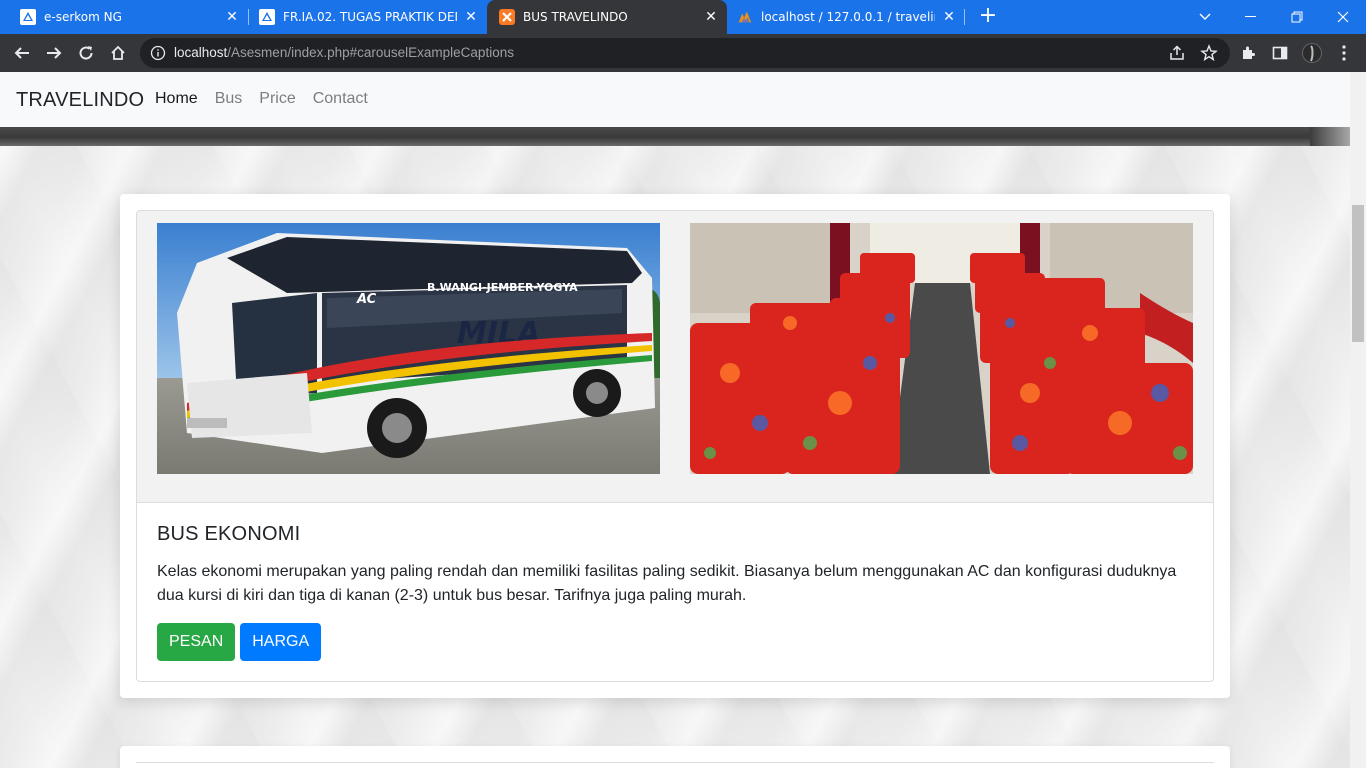  I want to click on tab-title: localhost / 127.0.0.1 / travelindo, so click(848, 17).